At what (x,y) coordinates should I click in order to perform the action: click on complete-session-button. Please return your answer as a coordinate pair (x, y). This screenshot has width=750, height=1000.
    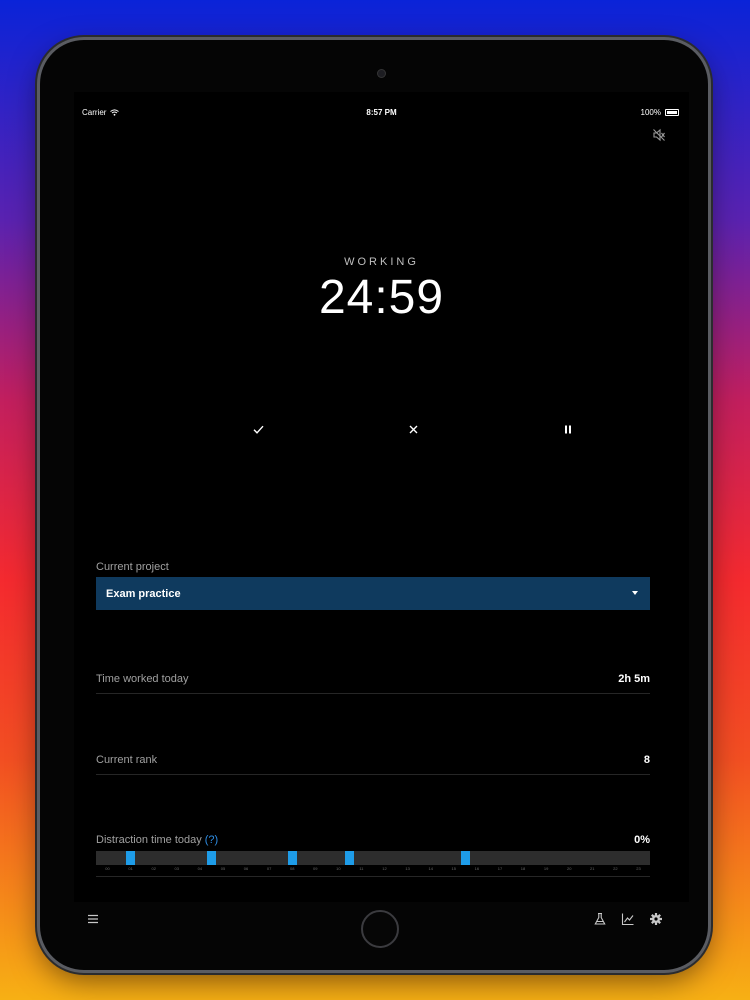
    Looking at the image, I should click on (258, 429).